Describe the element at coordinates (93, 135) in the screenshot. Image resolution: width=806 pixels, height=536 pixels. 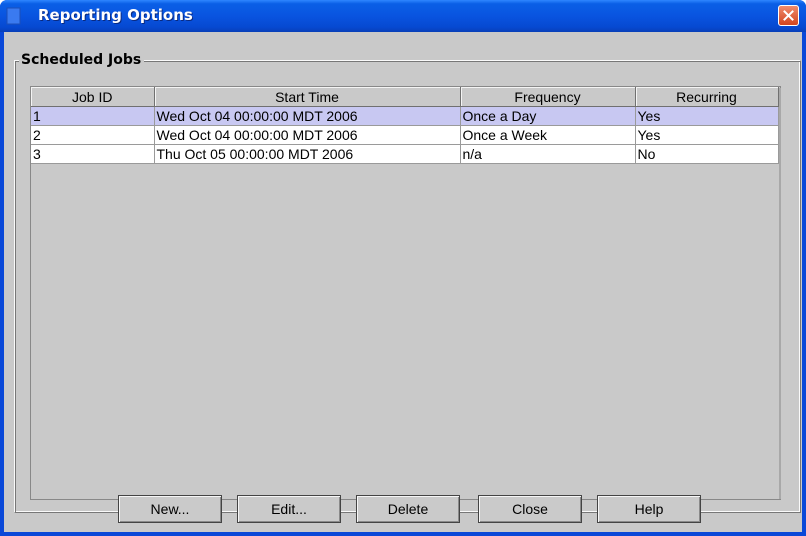
I see `cell-job-id: 2` at that location.